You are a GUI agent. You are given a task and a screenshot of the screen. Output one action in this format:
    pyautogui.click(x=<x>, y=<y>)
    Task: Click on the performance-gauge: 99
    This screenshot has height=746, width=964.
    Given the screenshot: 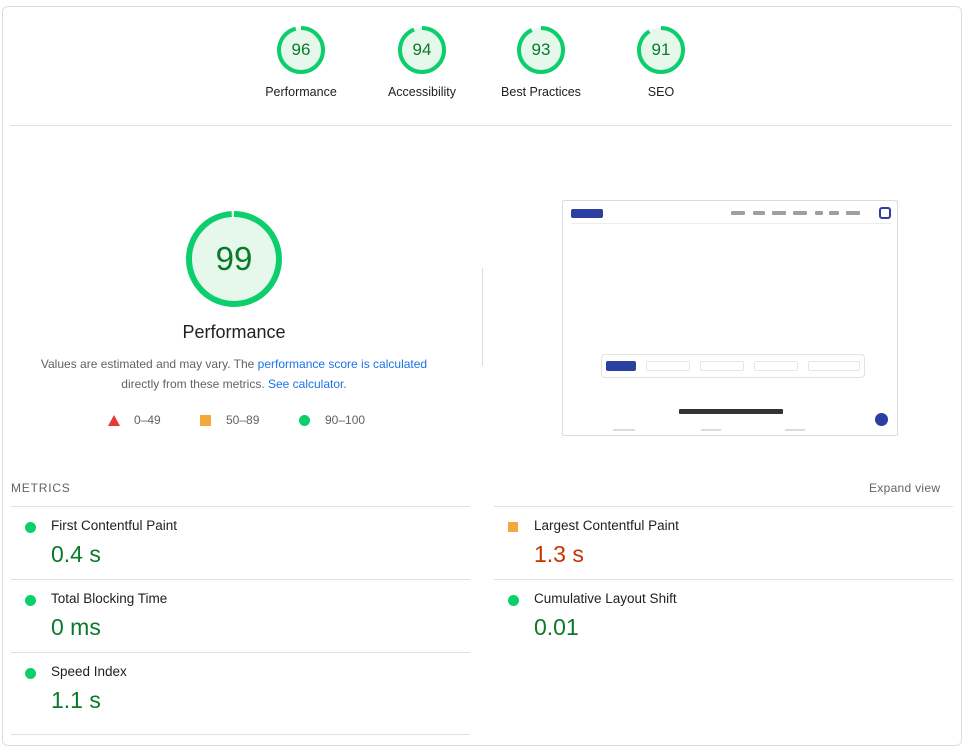 What is the action you would take?
    pyautogui.click(x=234, y=259)
    